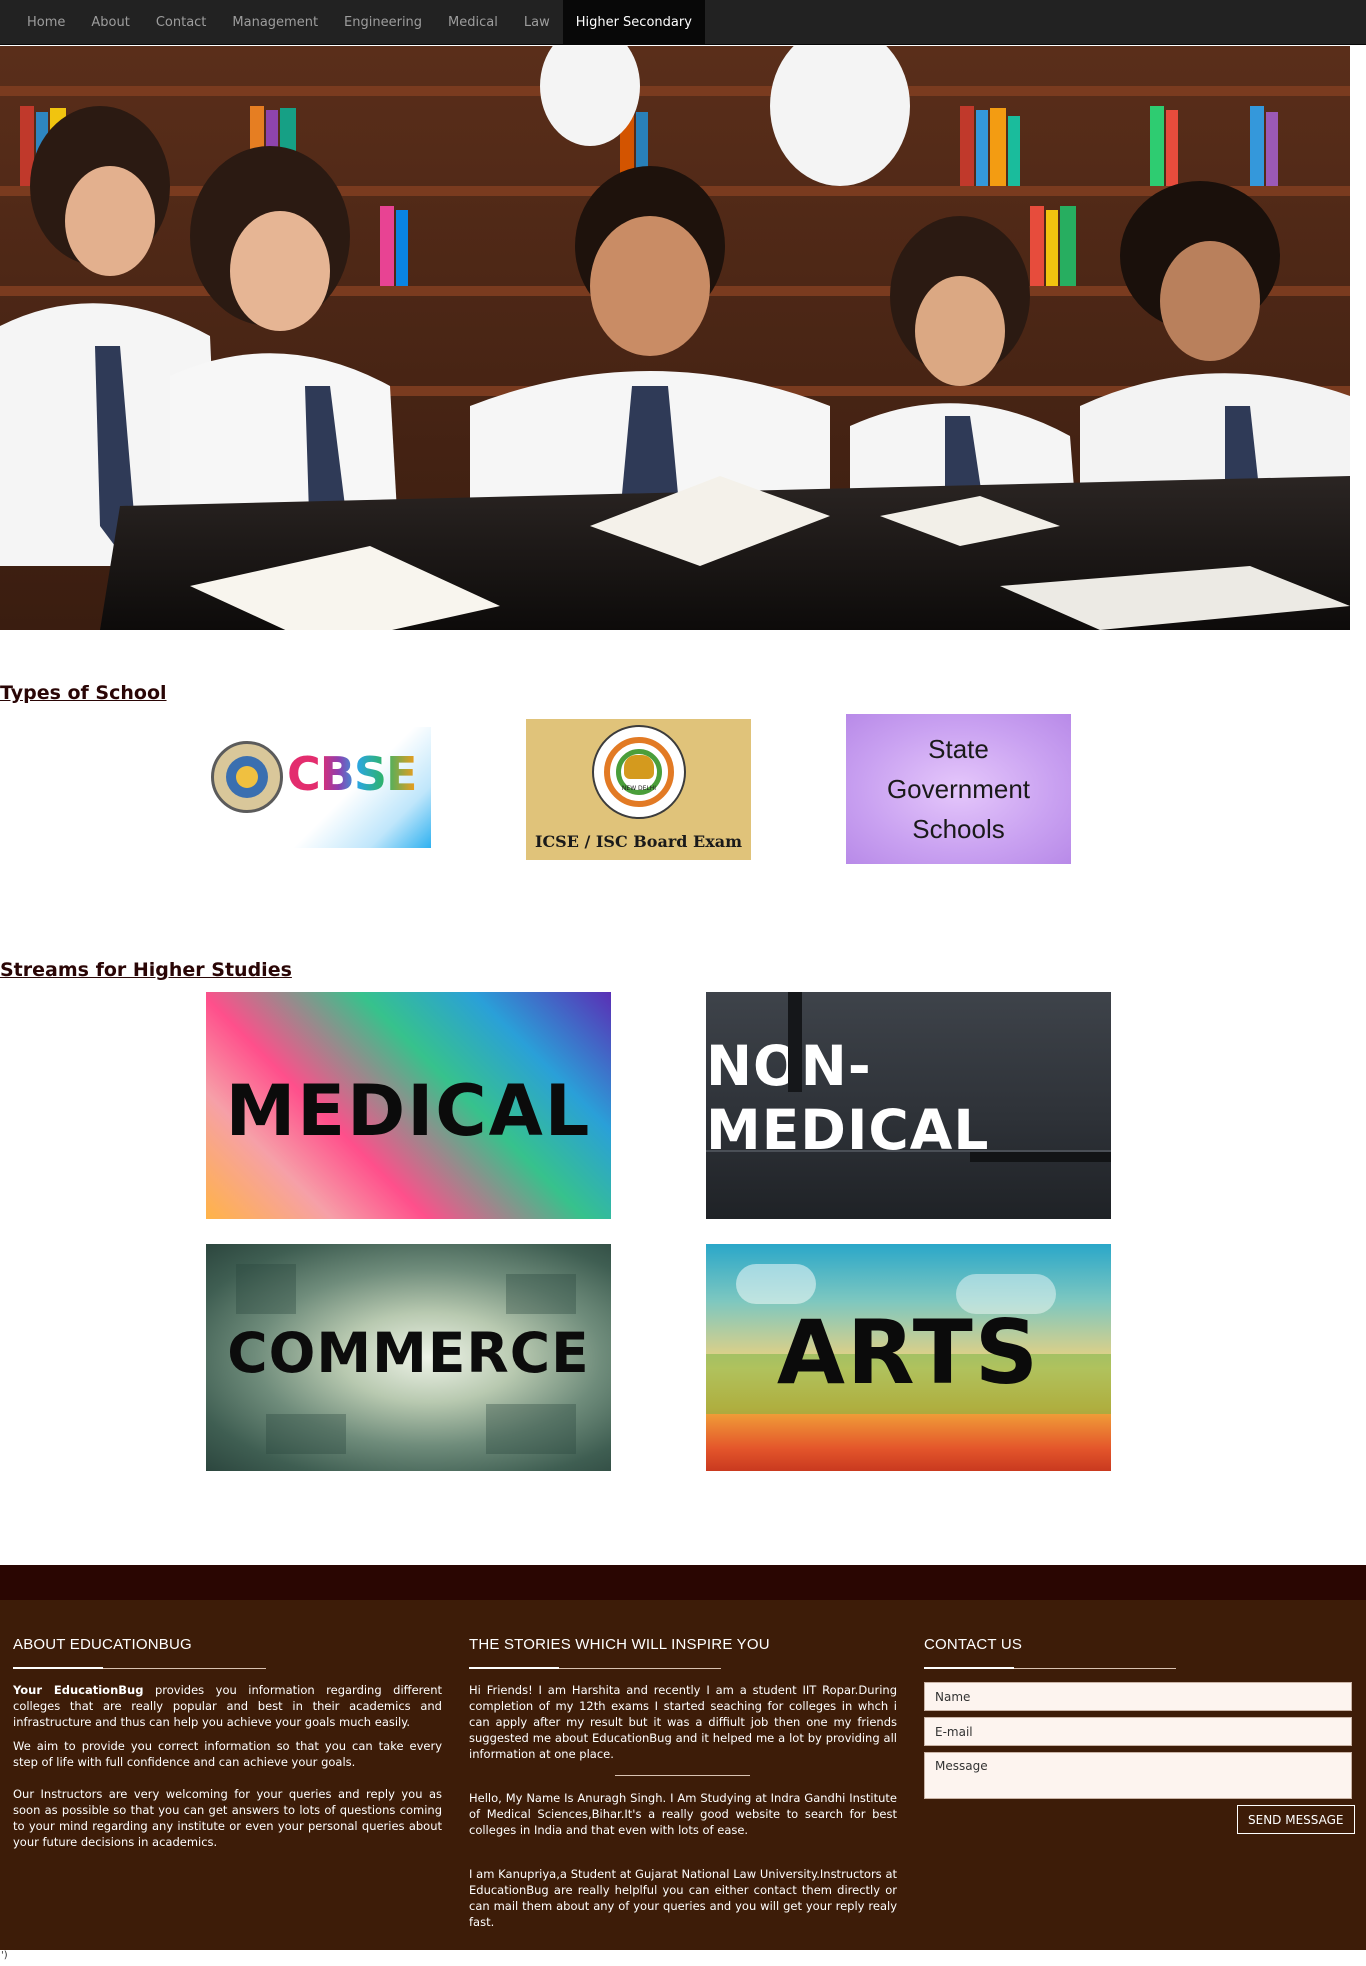  I want to click on stream-medical: MEDICAL, so click(408, 1105).